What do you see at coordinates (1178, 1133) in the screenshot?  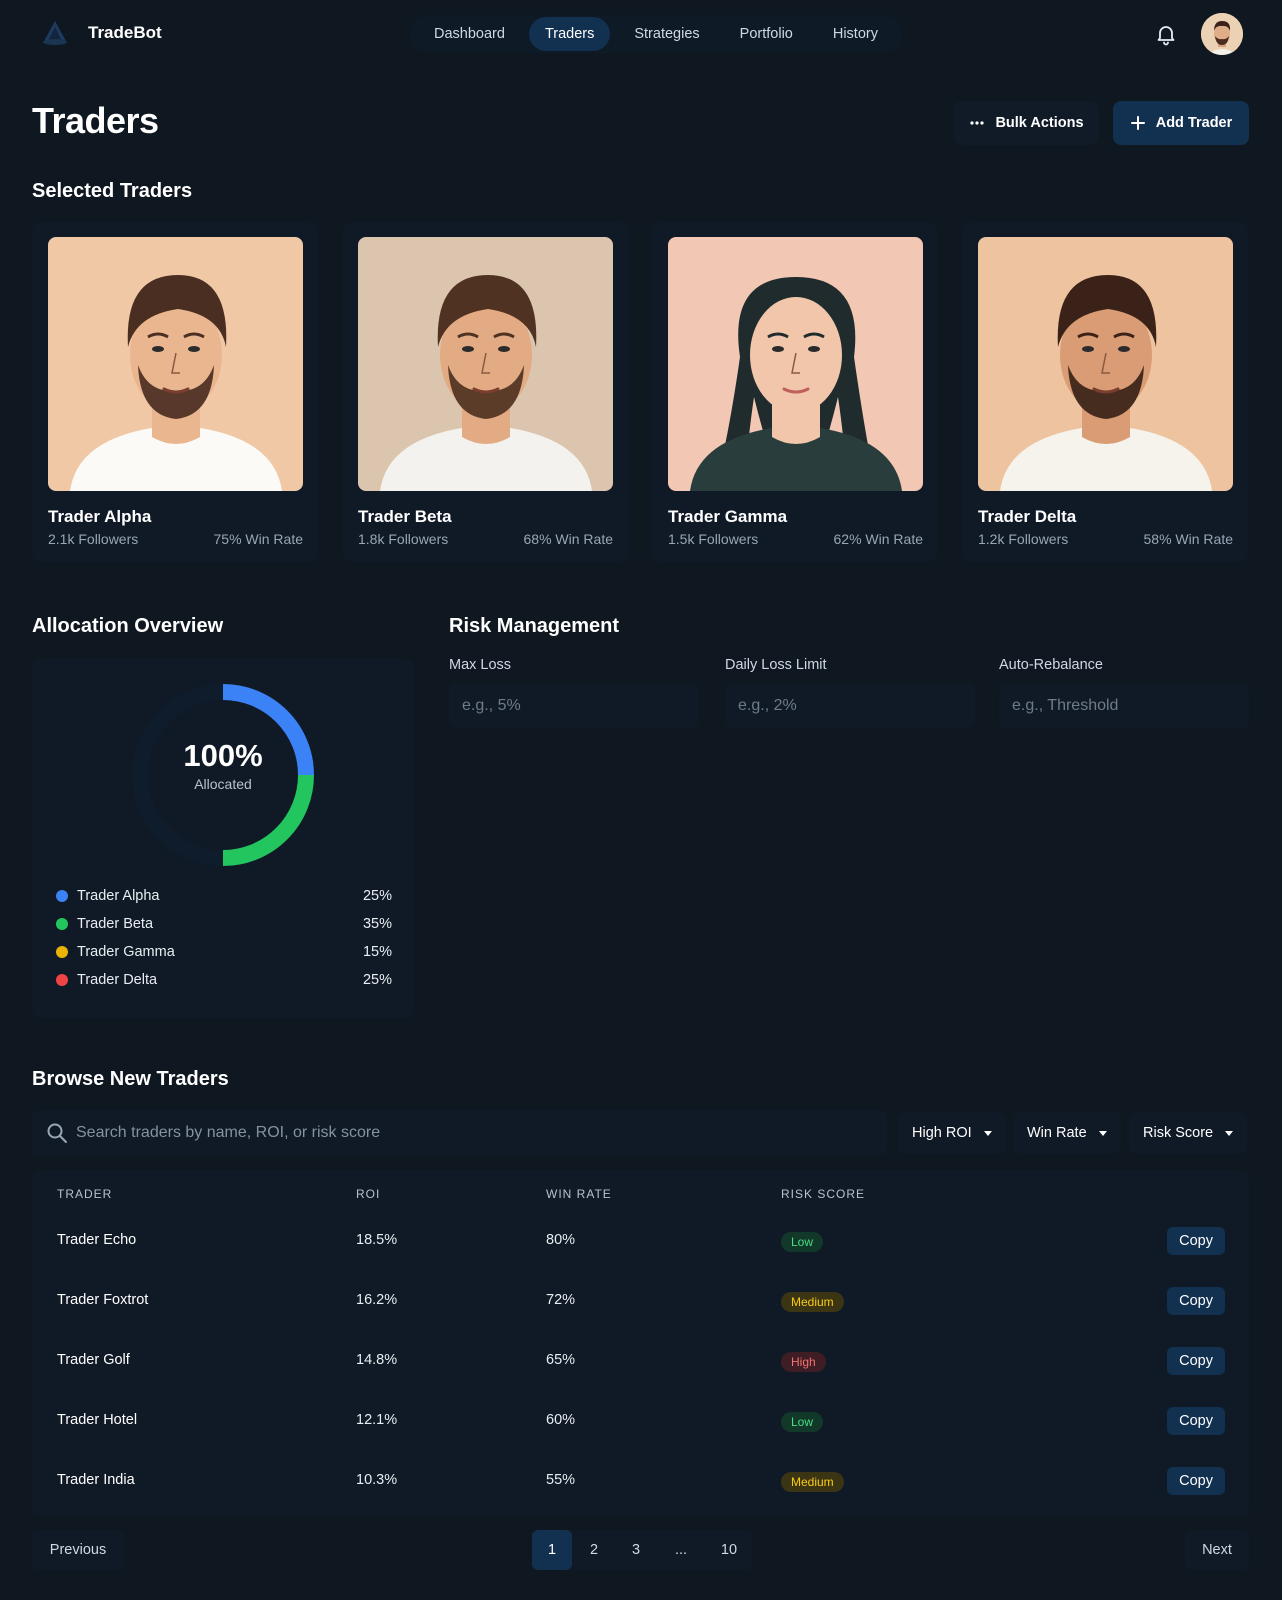 I see `filter-risk-score-label: Risk Score` at bounding box center [1178, 1133].